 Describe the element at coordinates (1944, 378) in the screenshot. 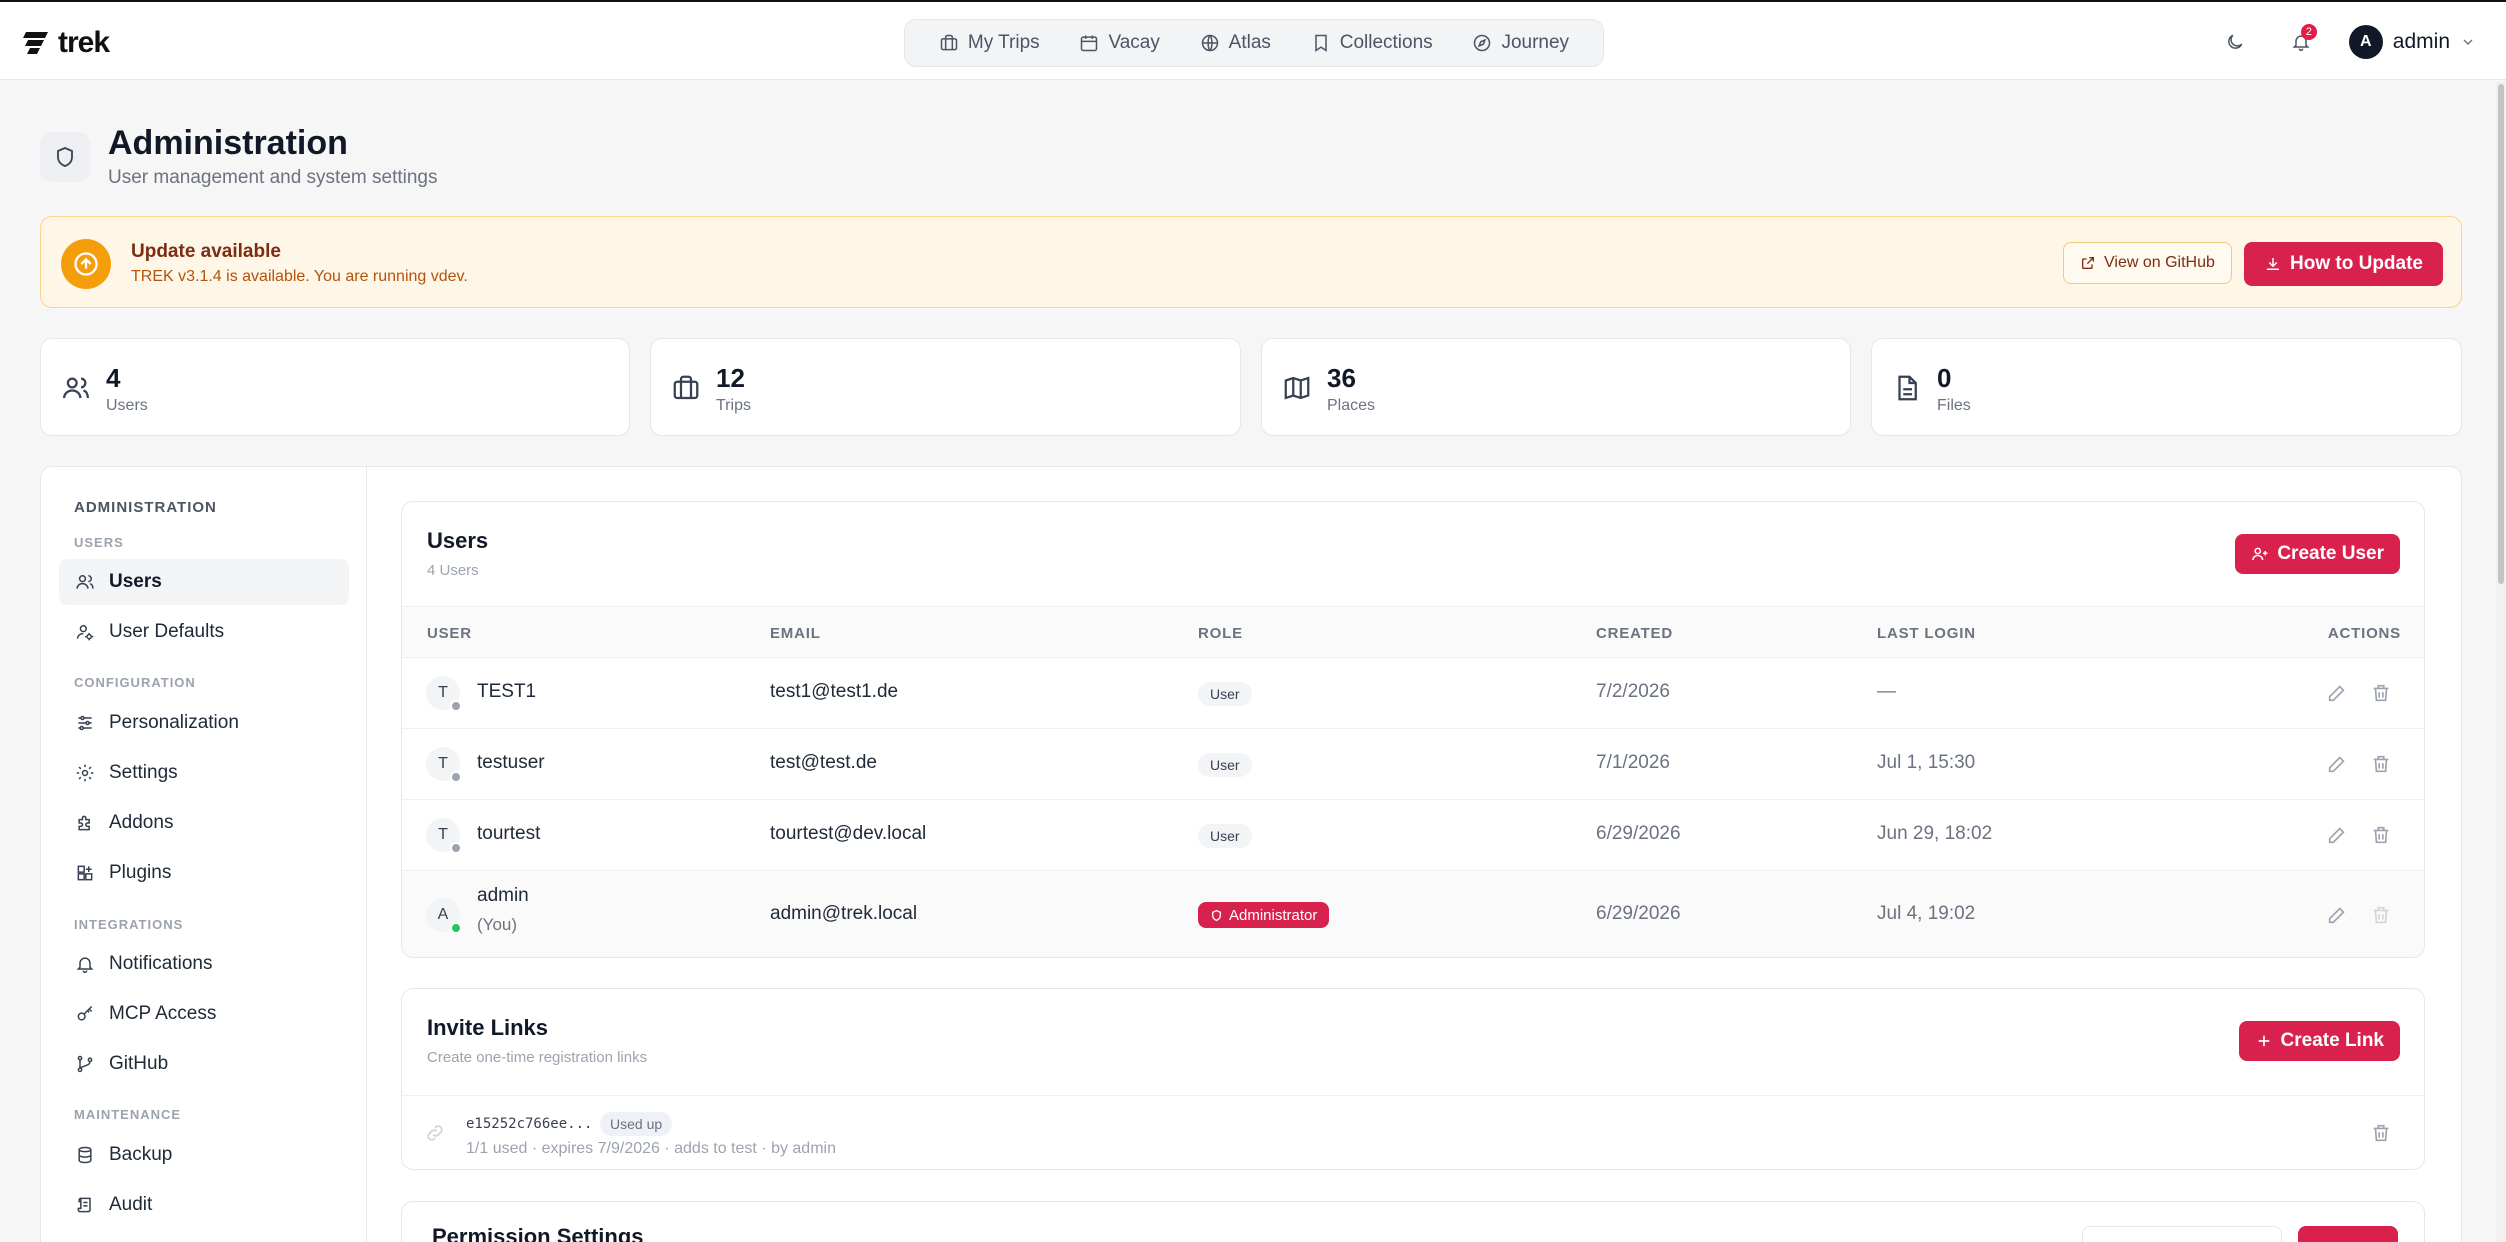

I see `stat-value: 0` at that location.